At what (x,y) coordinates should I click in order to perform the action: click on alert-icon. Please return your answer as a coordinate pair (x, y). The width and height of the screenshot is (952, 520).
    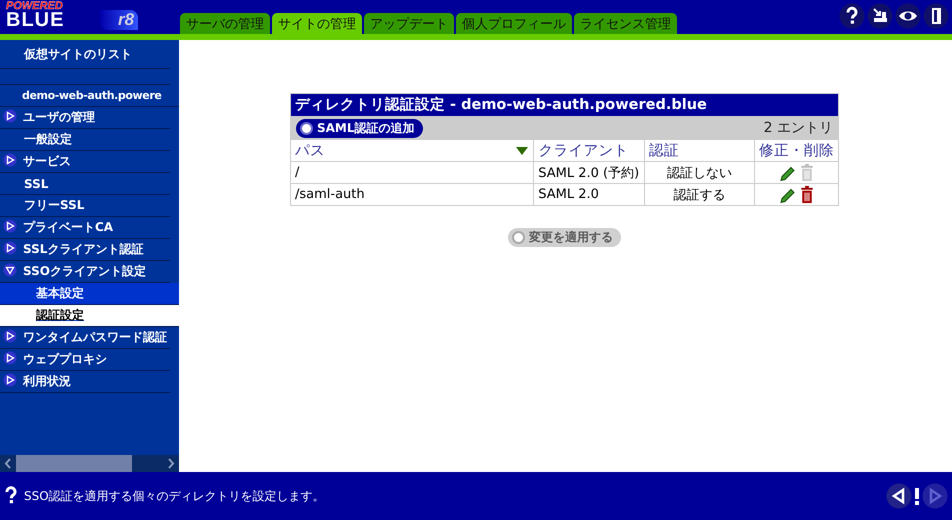
    Looking at the image, I should click on (917, 496).